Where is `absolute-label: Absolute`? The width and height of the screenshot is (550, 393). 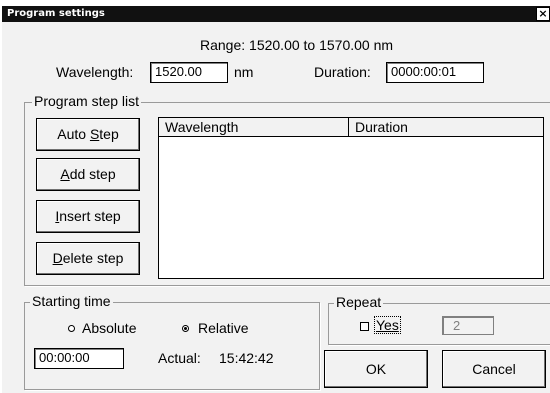 absolute-label: Absolute is located at coordinates (109, 328).